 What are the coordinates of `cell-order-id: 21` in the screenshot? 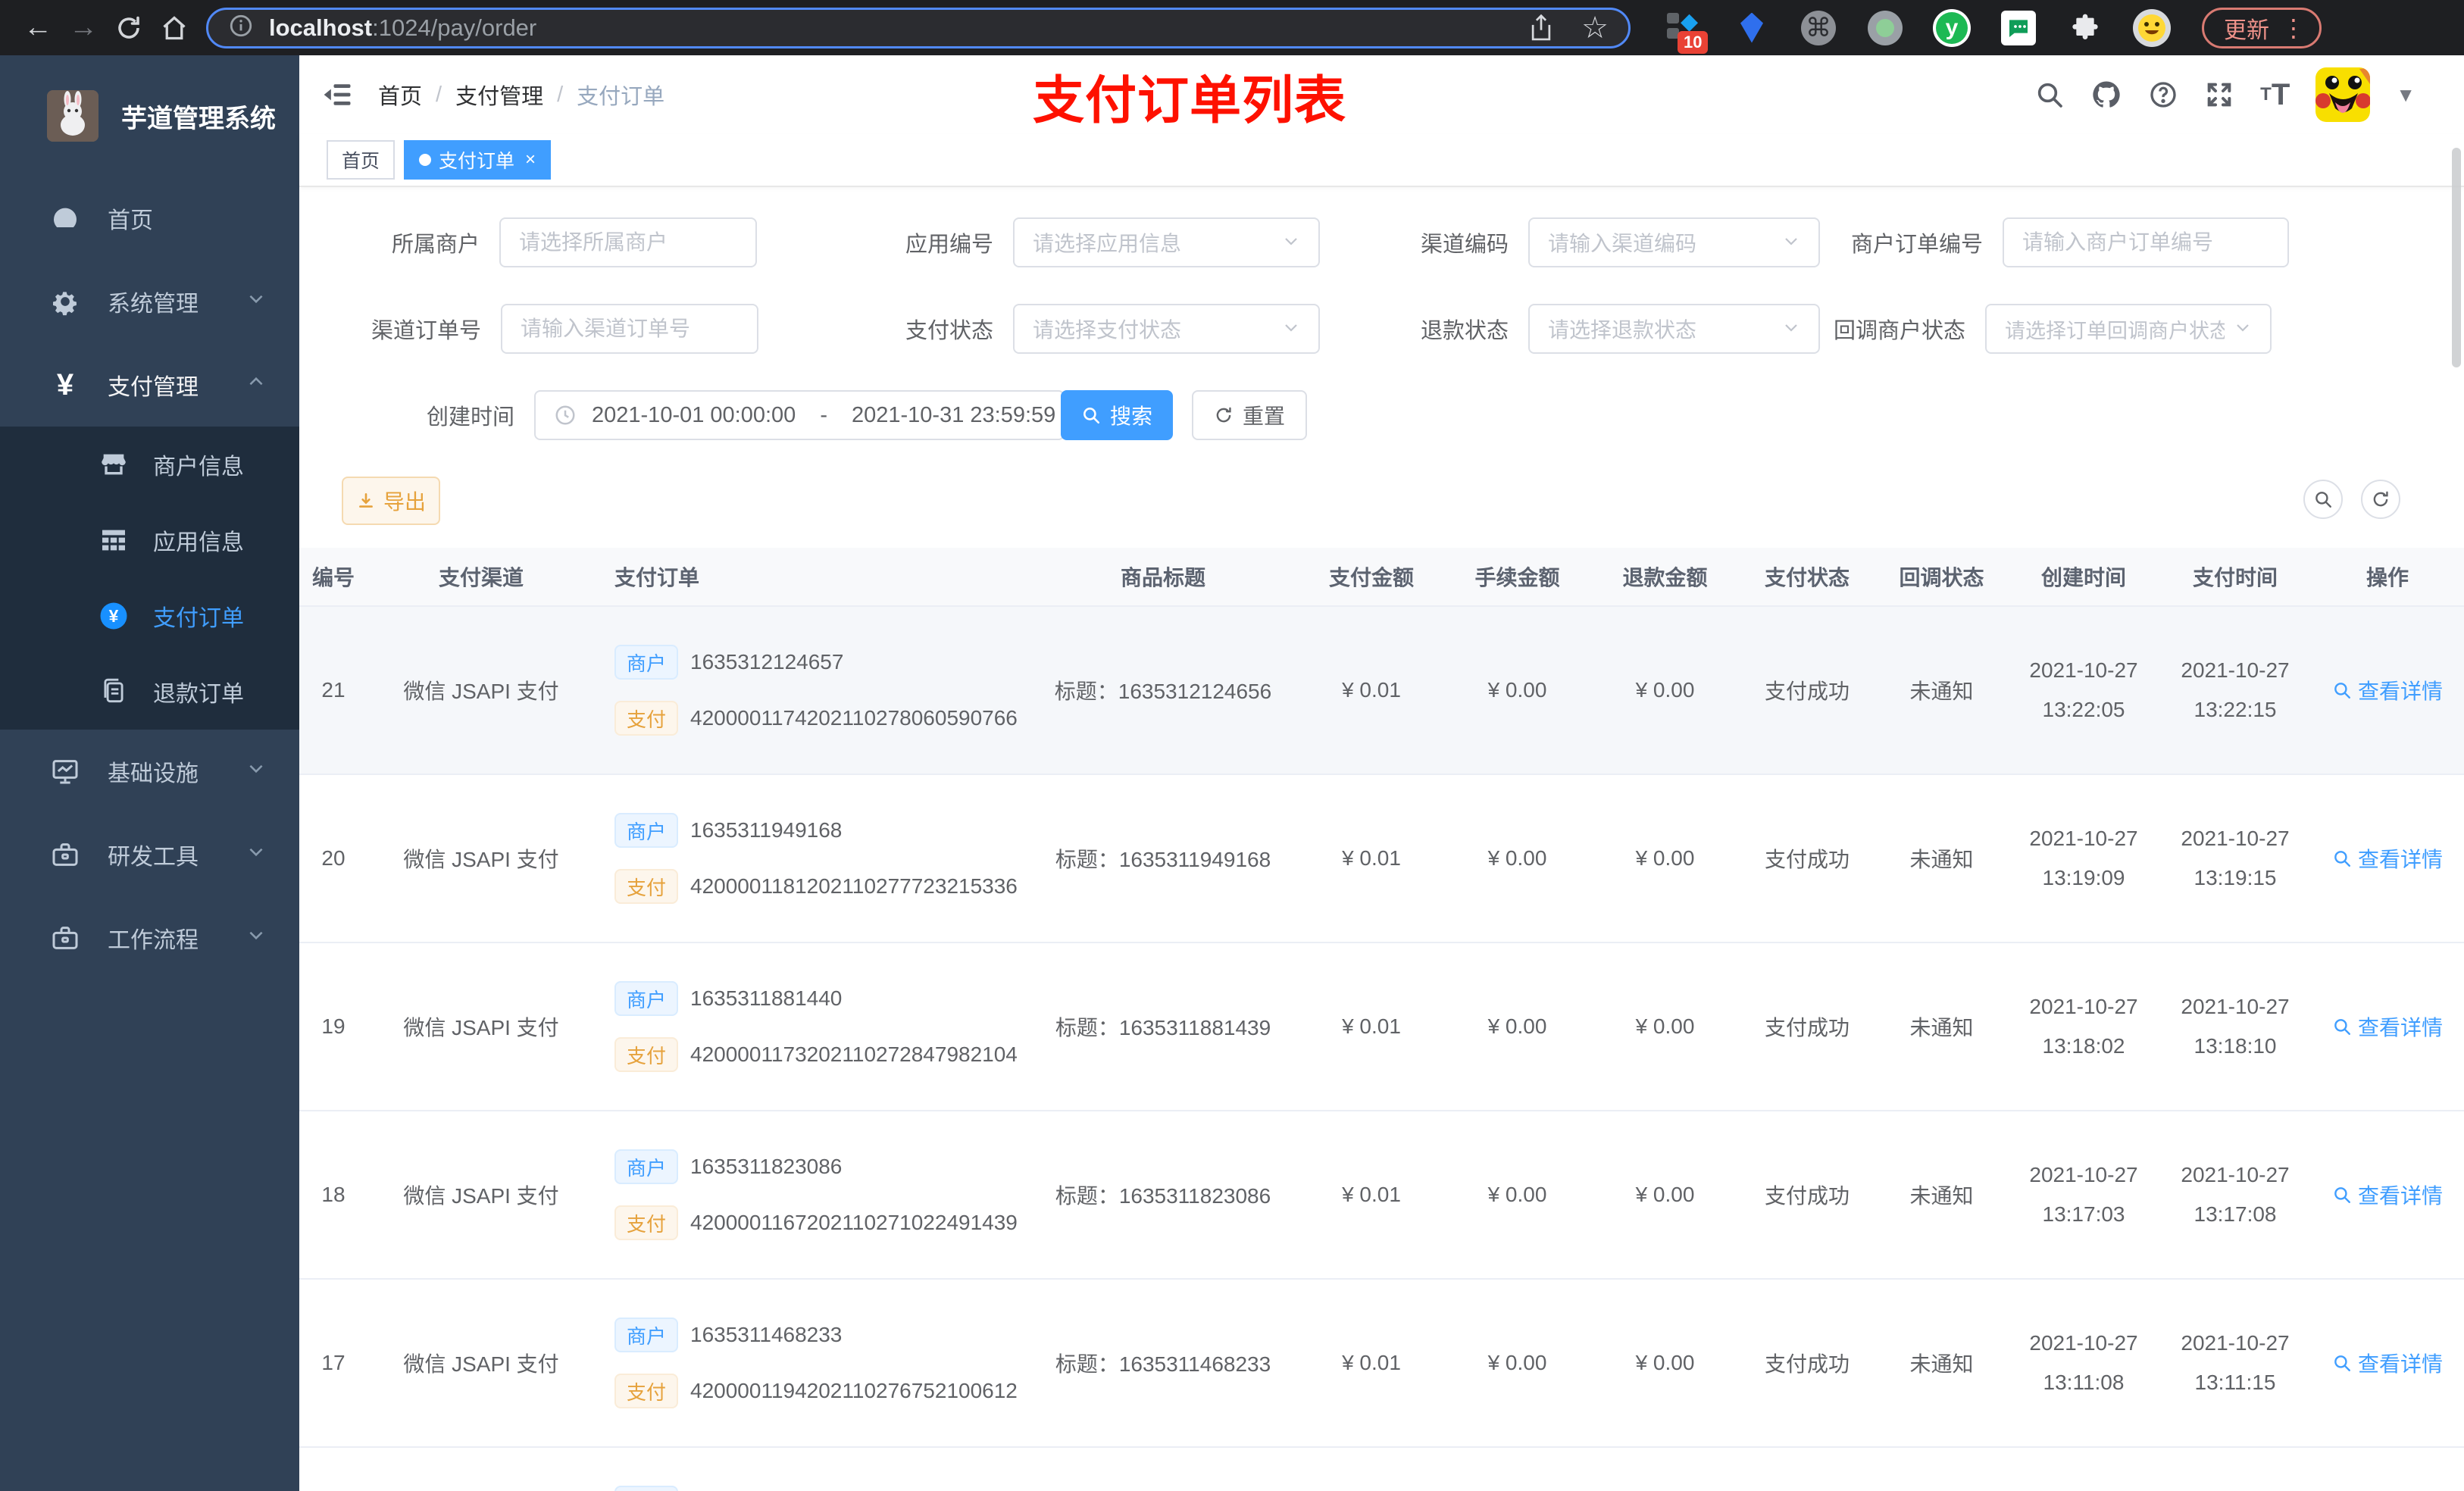 It's located at (333, 690).